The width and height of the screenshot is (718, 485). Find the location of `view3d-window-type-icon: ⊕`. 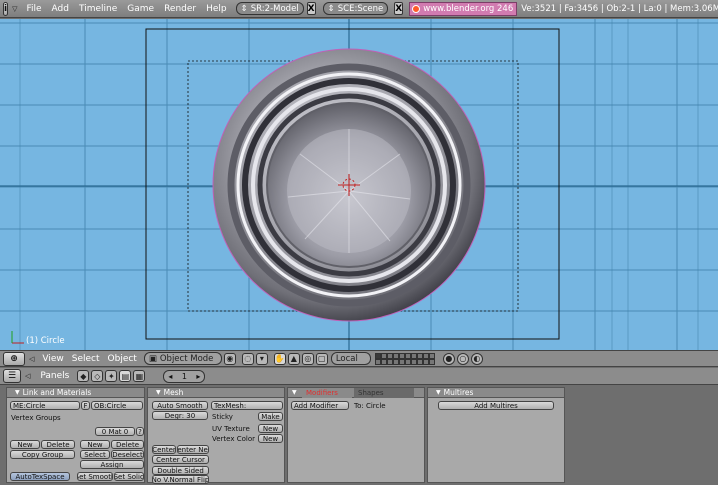

view3d-window-type-icon: ⊕ is located at coordinates (14, 358).